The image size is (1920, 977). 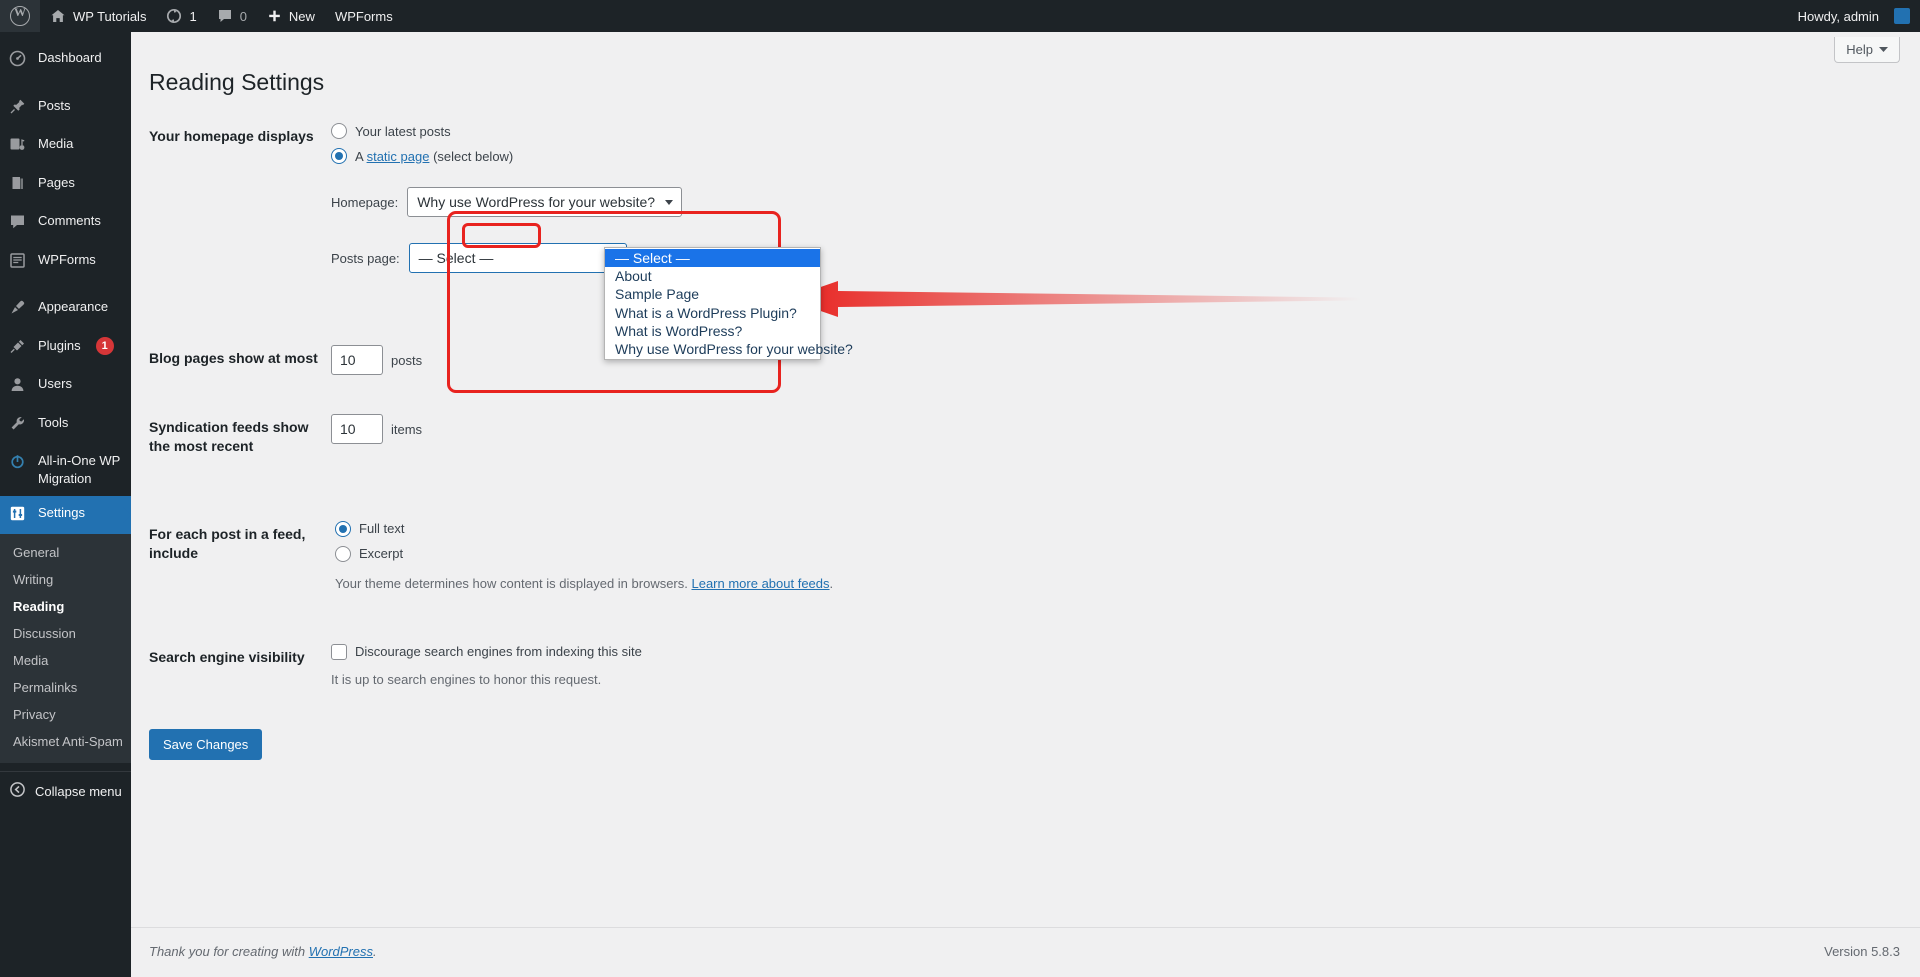 I want to click on sidebar-item-pages: Pages, so click(x=65, y=185).